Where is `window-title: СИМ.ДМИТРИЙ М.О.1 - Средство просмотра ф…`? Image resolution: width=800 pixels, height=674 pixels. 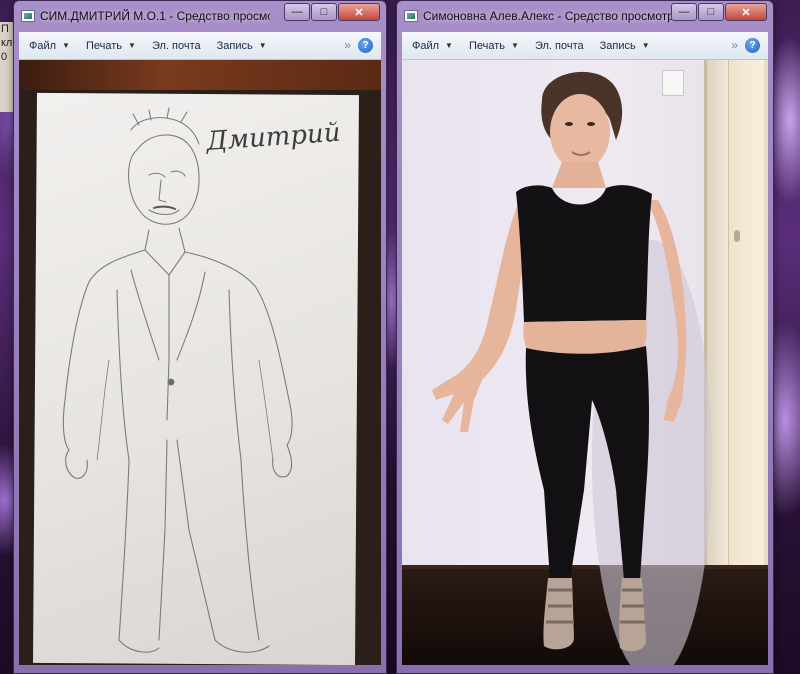
window-title: СИМ.ДМИТРИЙ М.О.1 - Средство просмотра ф… is located at coordinates (155, 16).